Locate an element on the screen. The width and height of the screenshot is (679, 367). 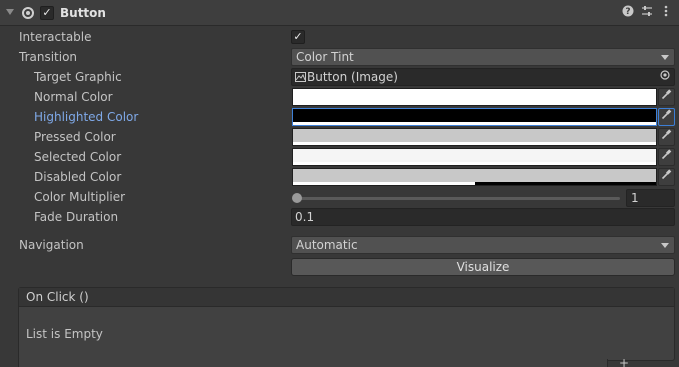
disabled-color-swatch is located at coordinates (474, 177).